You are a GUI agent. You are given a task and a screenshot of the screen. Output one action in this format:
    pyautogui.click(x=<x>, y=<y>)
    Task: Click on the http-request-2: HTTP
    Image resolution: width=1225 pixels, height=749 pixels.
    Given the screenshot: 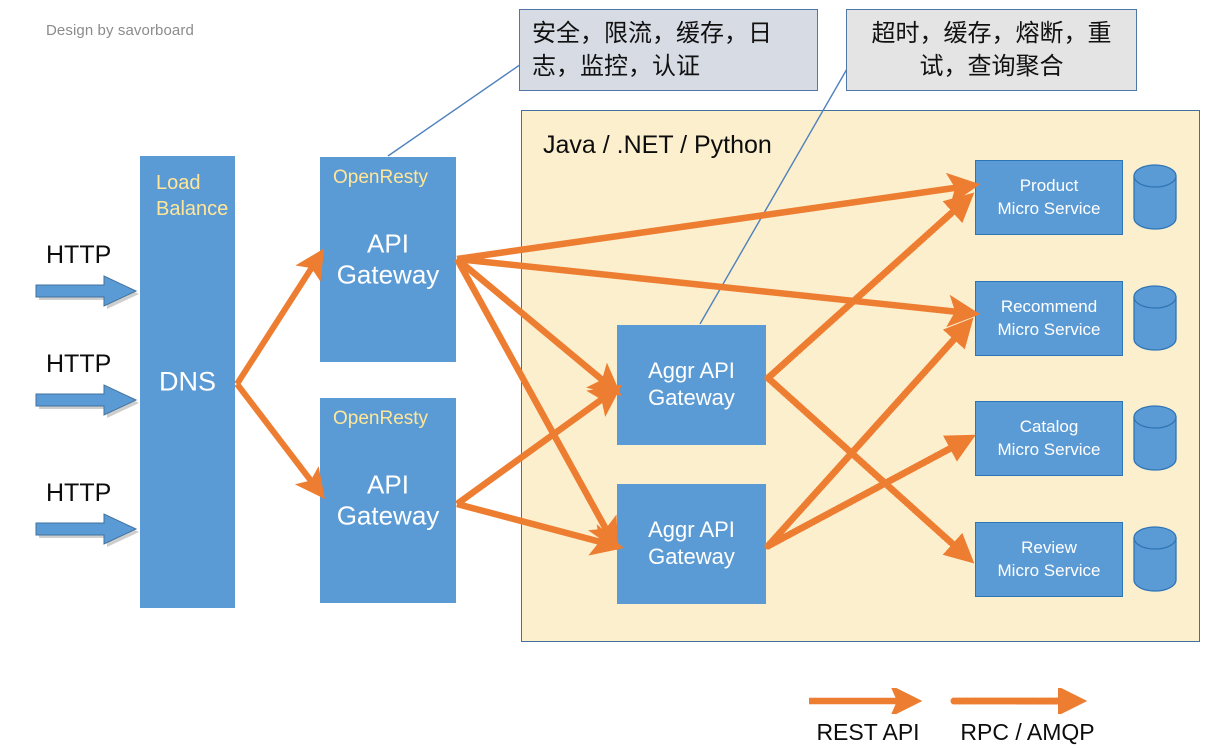 What is the action you would take?
    pyautogui.click(x=87, y=385)
    